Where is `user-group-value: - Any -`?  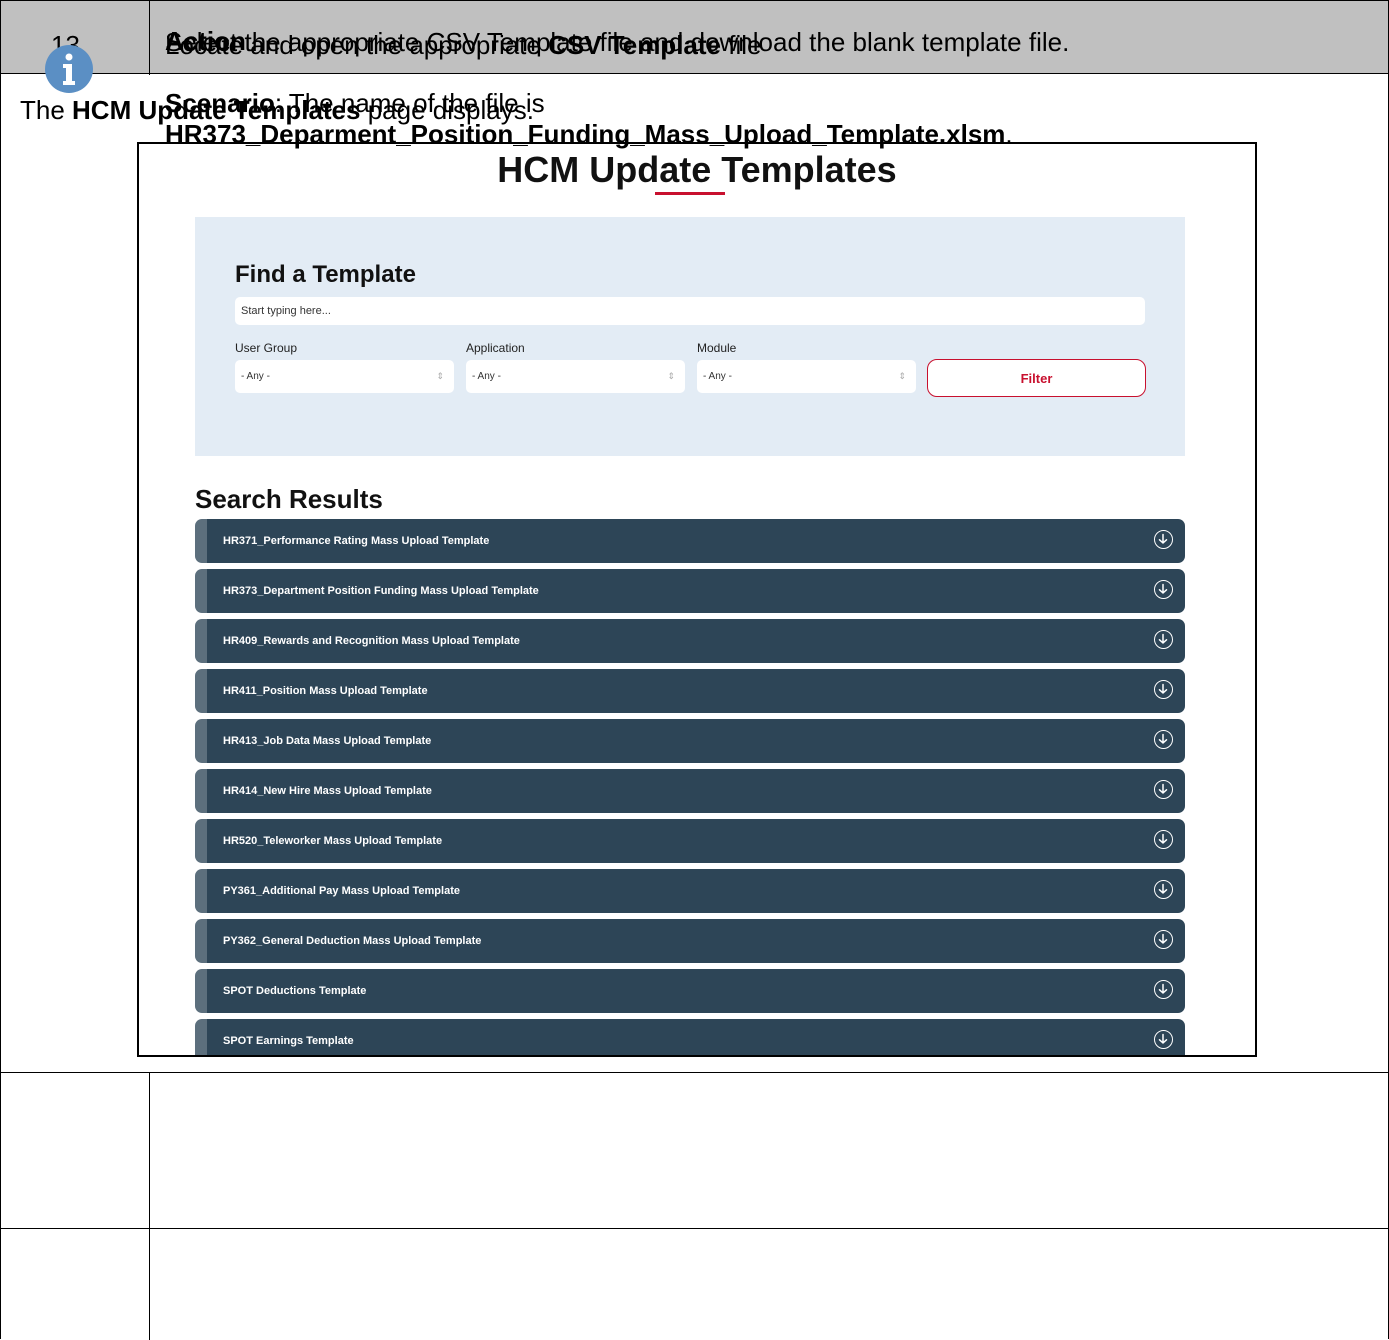 user-group-value: - Any - is located at coordinates (255, 376).